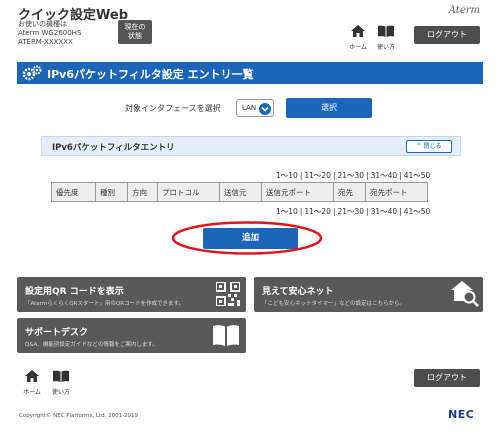 The width and height of the screenshot is (500, 433). What do you see at coordinates (465, 294) in the screenshot?
I see `home-search-icon` at bounding box center [465, 294].